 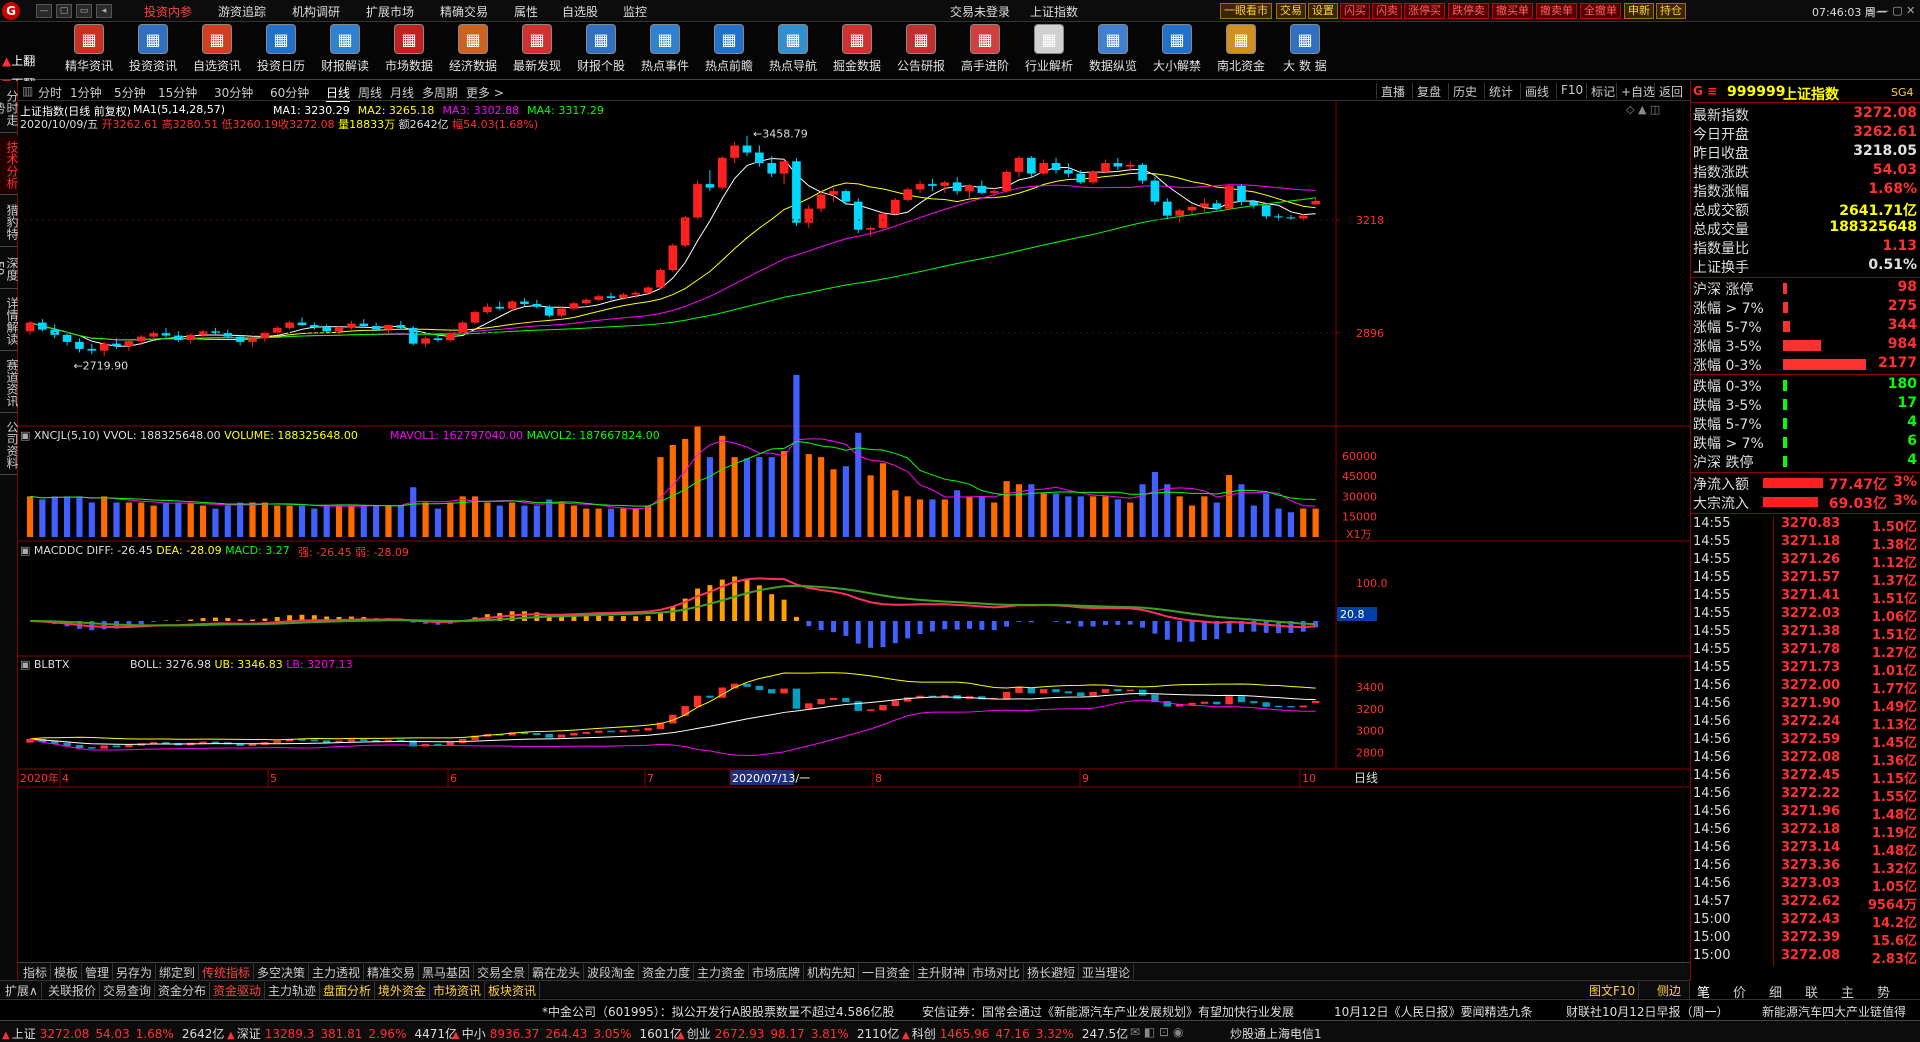 I want to click on chart-function-8: 返回, so click(x=1670, y=91).